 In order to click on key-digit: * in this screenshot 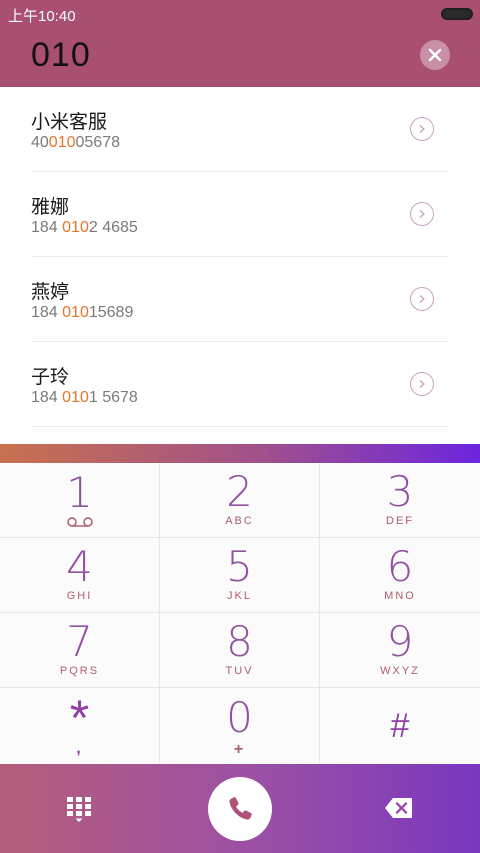, I will do `click(79, 717)`.